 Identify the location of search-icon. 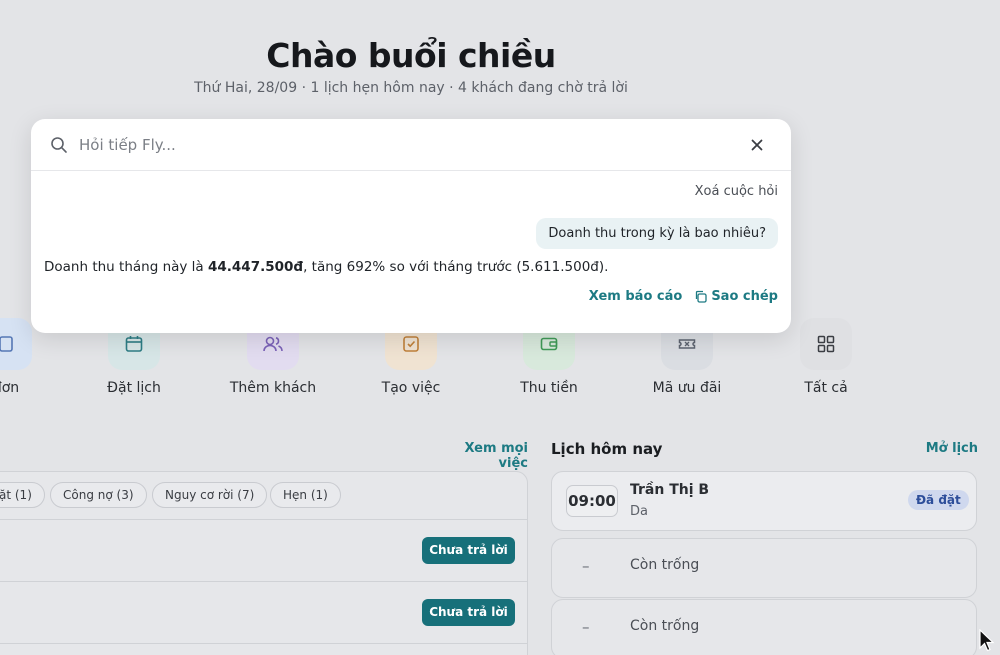
(59, 145).